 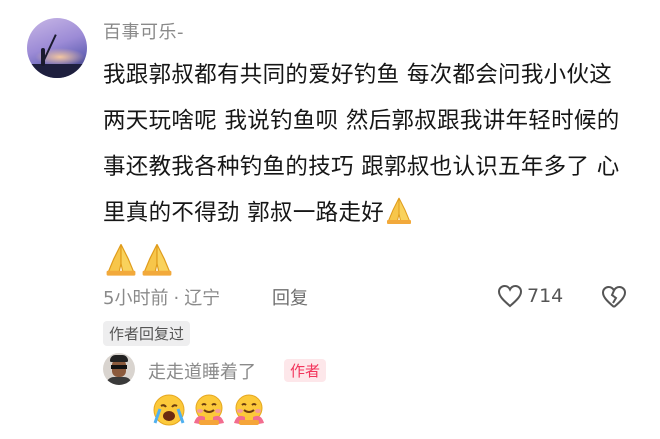 What do you see at coordinates (57, 48) in the screenshot?
I see `commenter-avatar` at bounding box center [57, 48].